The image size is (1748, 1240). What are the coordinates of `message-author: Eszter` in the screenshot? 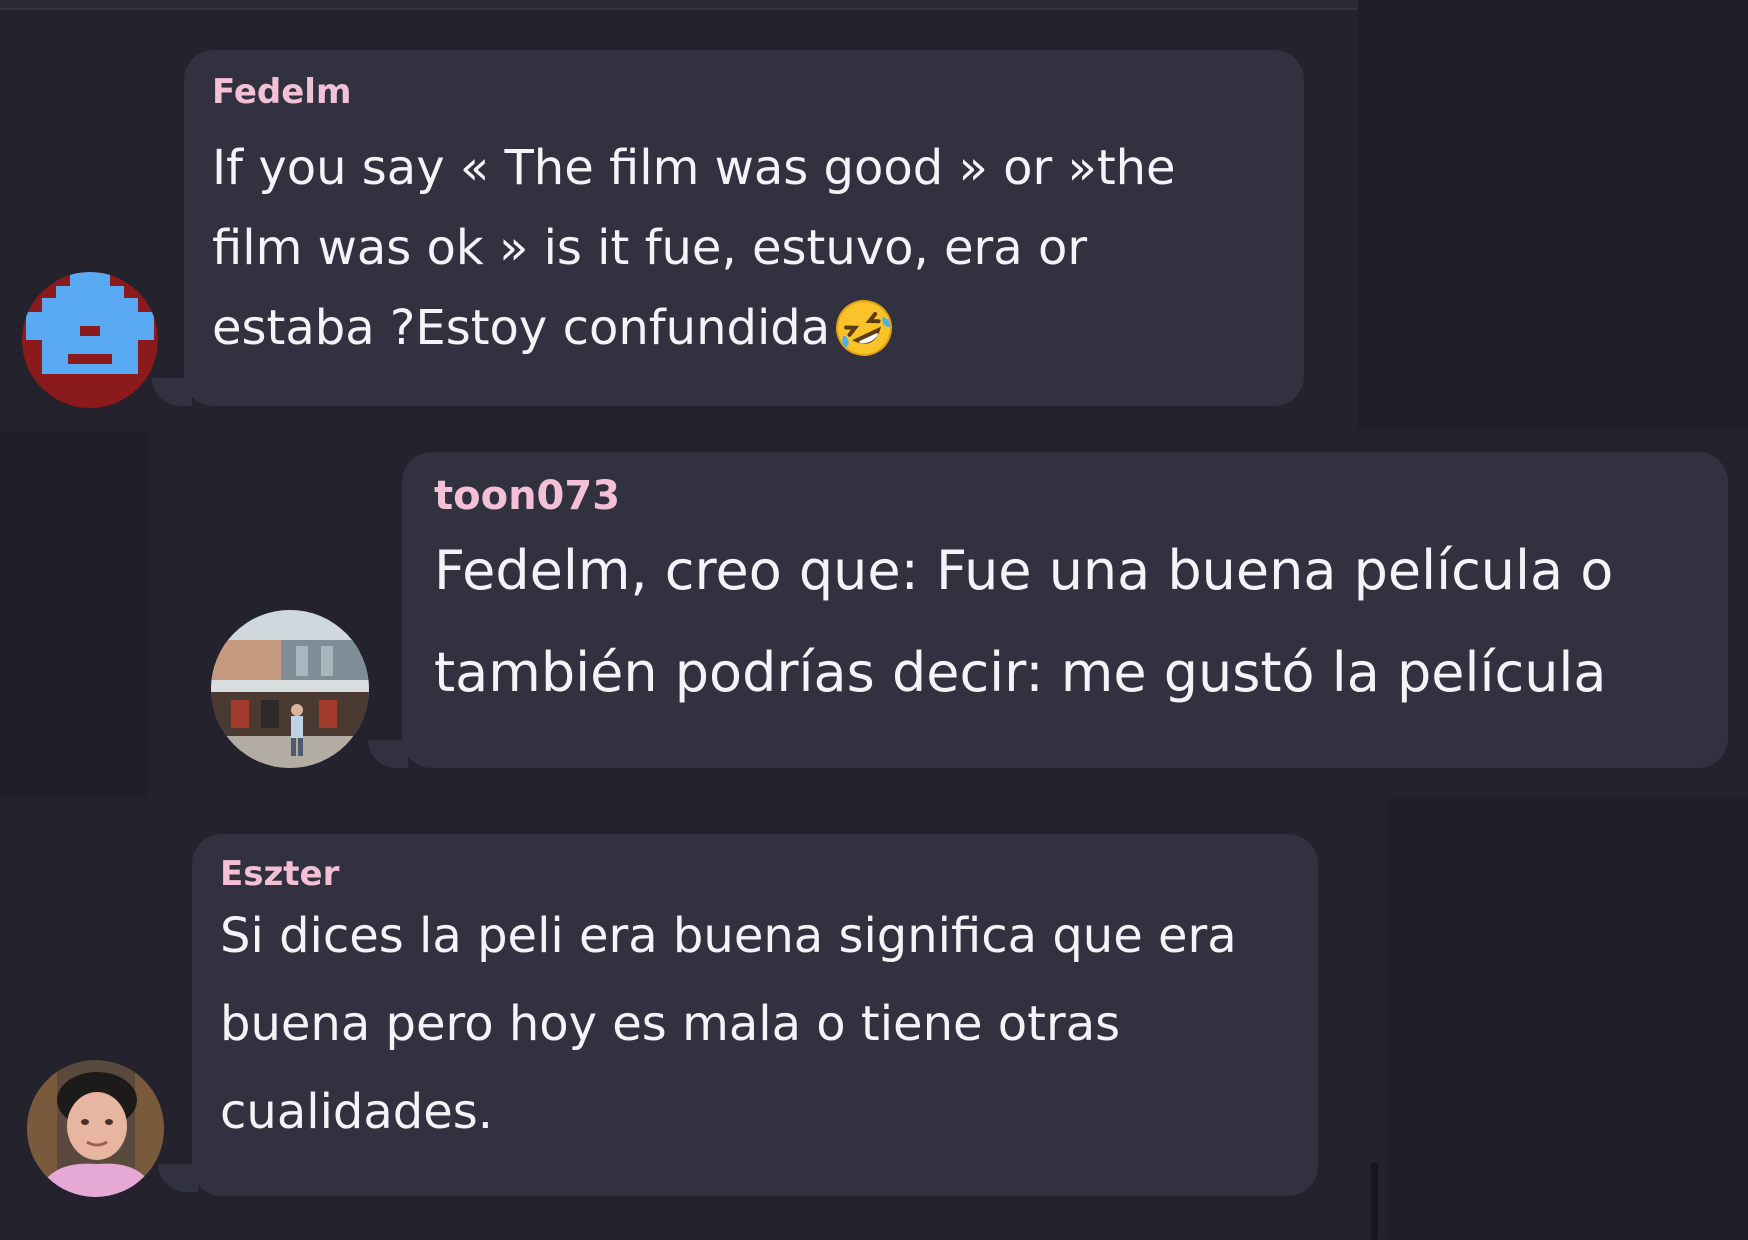 It's located at (754, 874).